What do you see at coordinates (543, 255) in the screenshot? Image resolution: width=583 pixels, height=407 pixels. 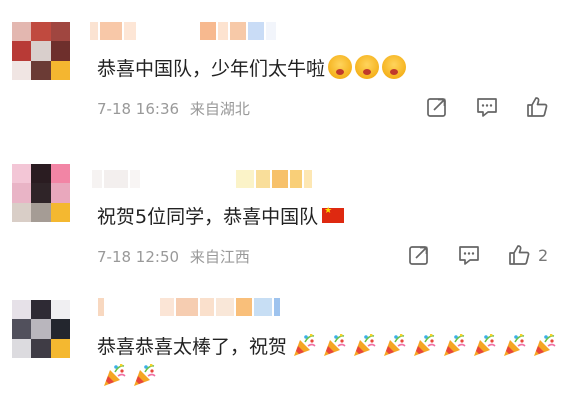 I see `like-count: 2` at bounding box center [543, 255].